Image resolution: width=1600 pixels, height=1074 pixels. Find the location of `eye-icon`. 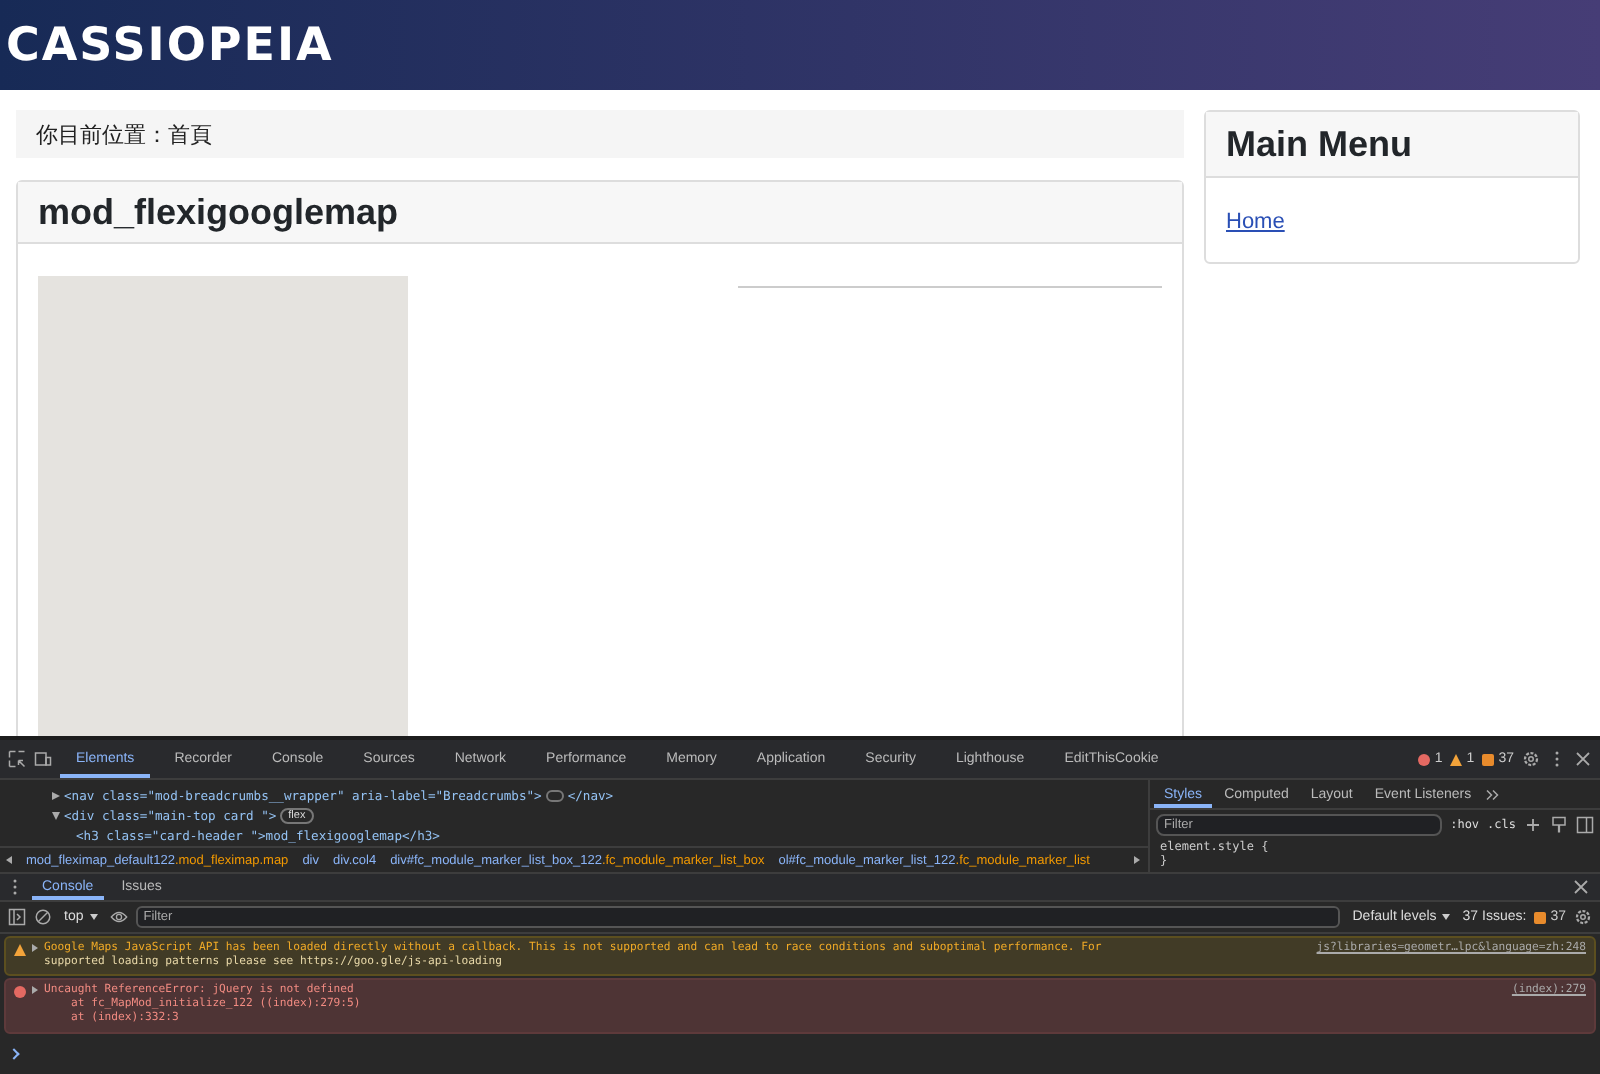

eye-icon is located at coordinates (118, 917).